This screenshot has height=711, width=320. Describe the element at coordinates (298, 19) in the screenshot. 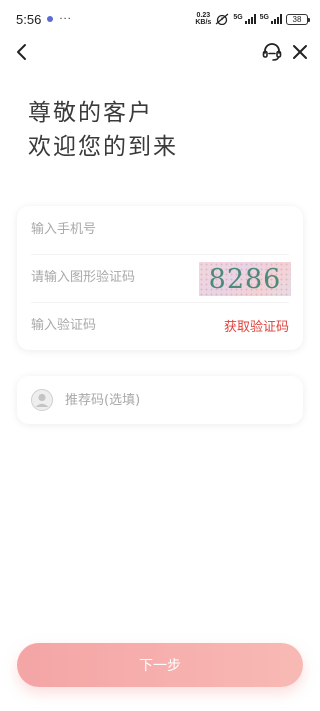

I see `battery-icon: 38` at that location.